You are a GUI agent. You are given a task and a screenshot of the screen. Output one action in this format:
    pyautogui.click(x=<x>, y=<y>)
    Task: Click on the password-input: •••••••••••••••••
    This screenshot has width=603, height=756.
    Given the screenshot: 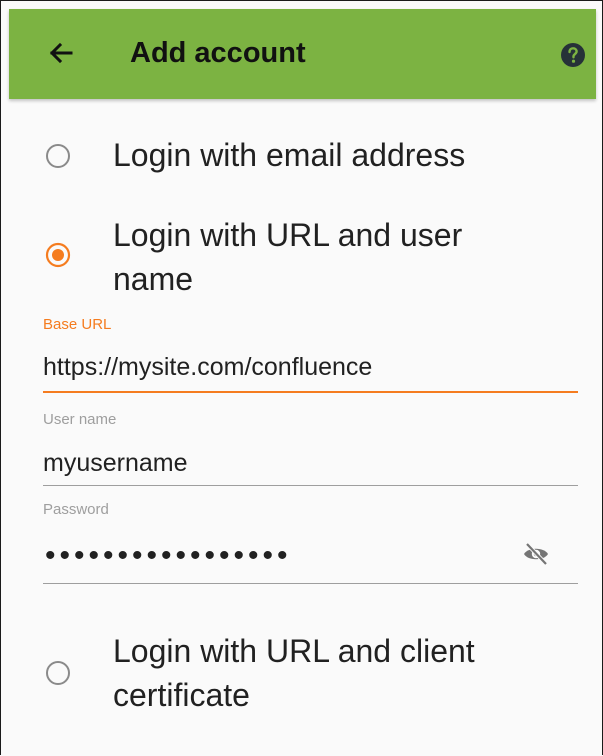 What is the action you would take?
    pyautogui.click(x=168, y=556)
    